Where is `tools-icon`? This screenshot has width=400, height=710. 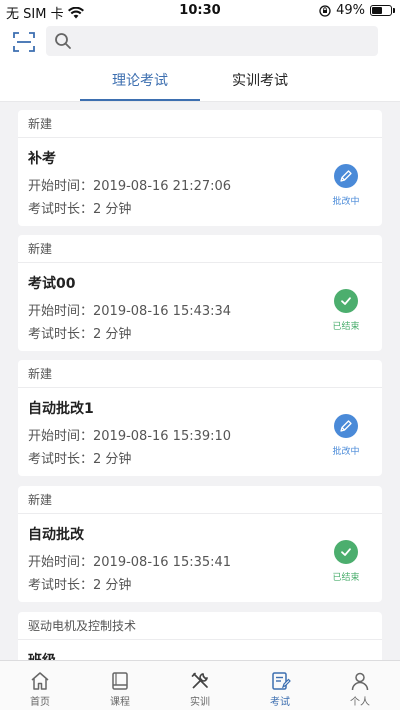
tools-icon is located at coordinates (199, 680).